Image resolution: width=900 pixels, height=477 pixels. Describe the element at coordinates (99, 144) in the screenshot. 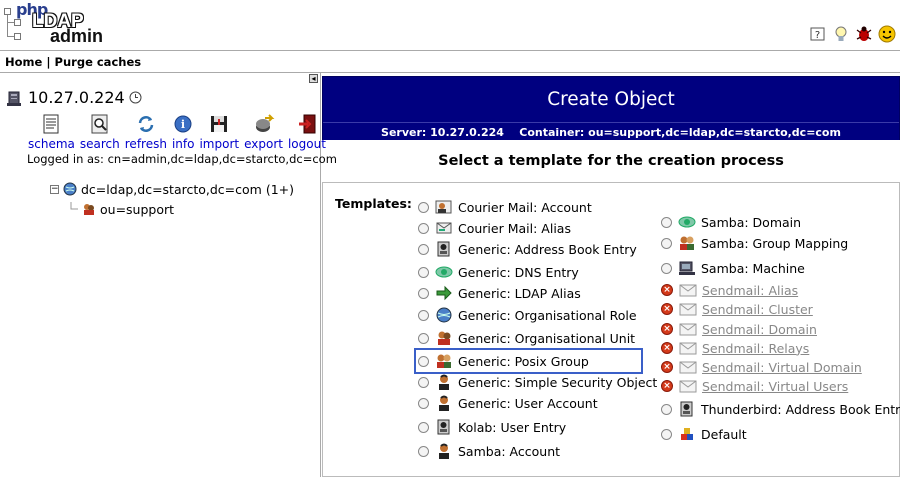

I see `search-label: search` at that location.